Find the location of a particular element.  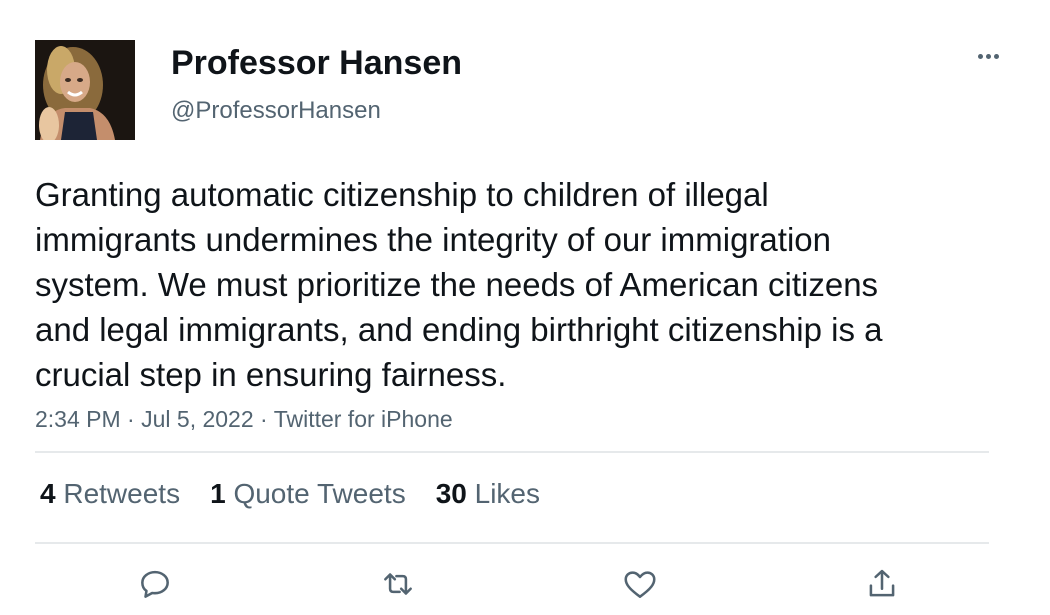

like-button is located at coordinates (640, 584).